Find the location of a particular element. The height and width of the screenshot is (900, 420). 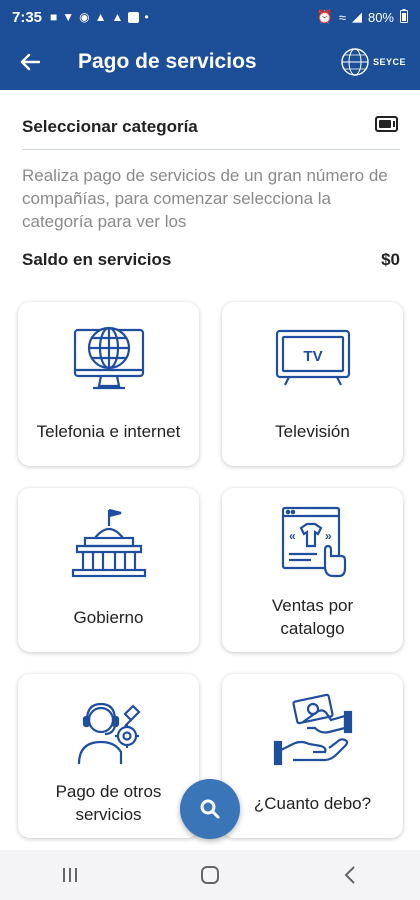

logo-globe-icon is located at coordinates (355, 62).